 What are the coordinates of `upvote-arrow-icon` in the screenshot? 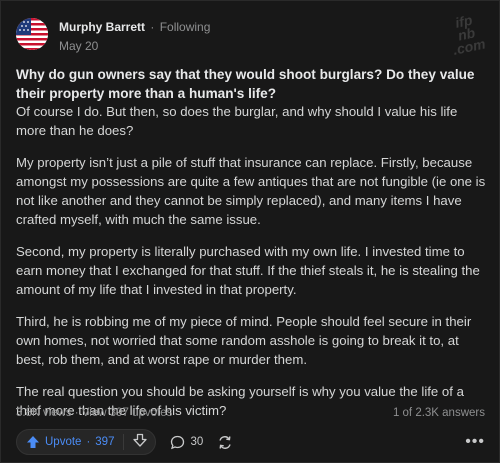 It's located at (33, 442).